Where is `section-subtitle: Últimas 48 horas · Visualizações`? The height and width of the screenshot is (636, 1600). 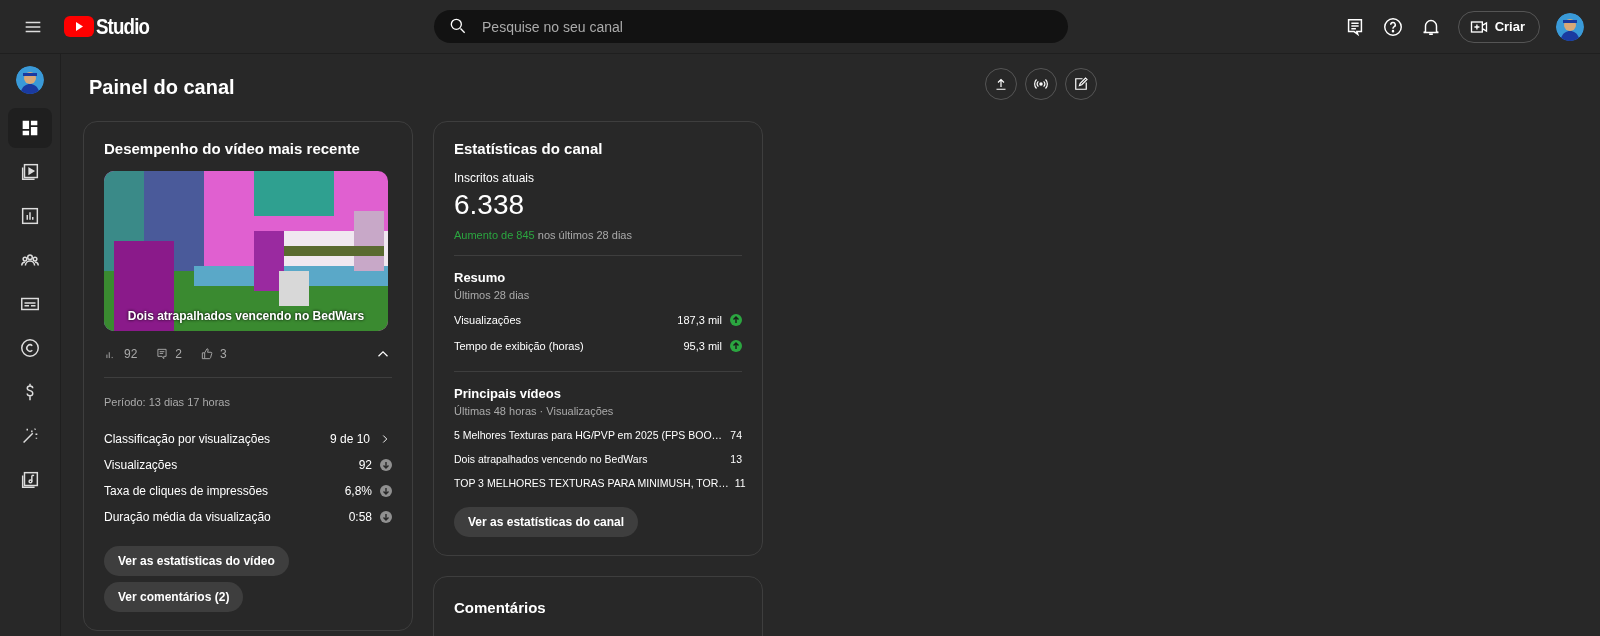 section-subtitle: Últimas 48 horas · Visualizações is located at coordinates (534, 411).